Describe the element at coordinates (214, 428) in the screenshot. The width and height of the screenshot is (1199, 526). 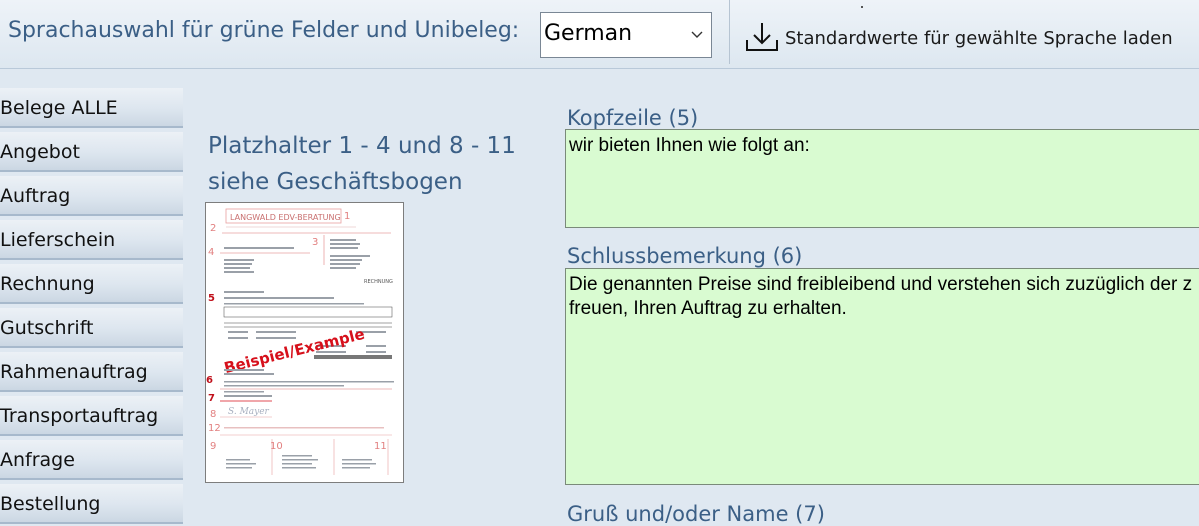
I see `thumb-marker-12: 12` at that location.